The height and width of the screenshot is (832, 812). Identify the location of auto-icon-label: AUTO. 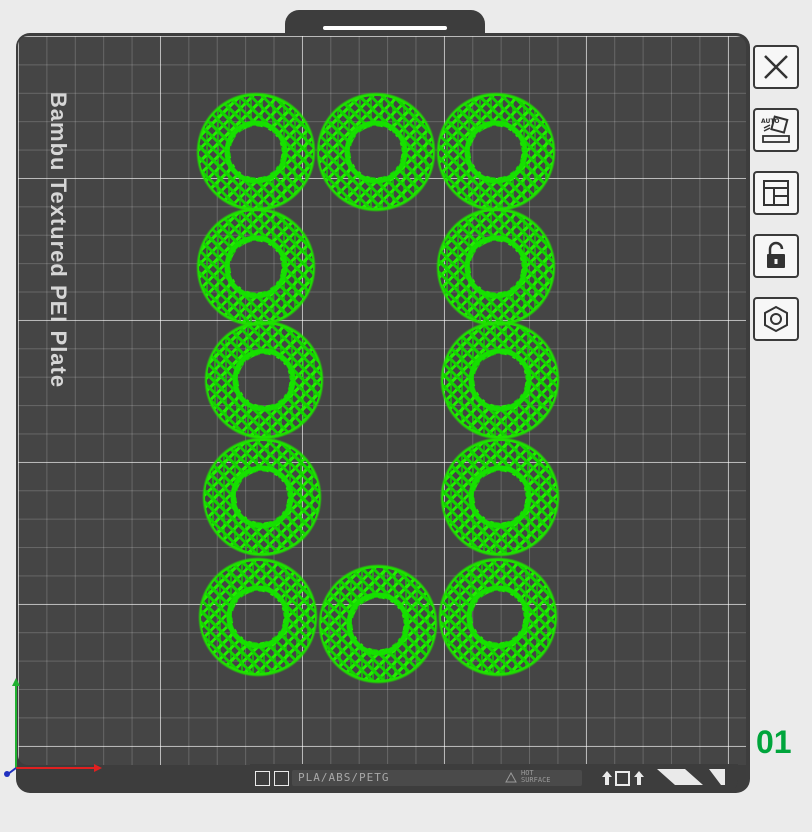
(770, 121).